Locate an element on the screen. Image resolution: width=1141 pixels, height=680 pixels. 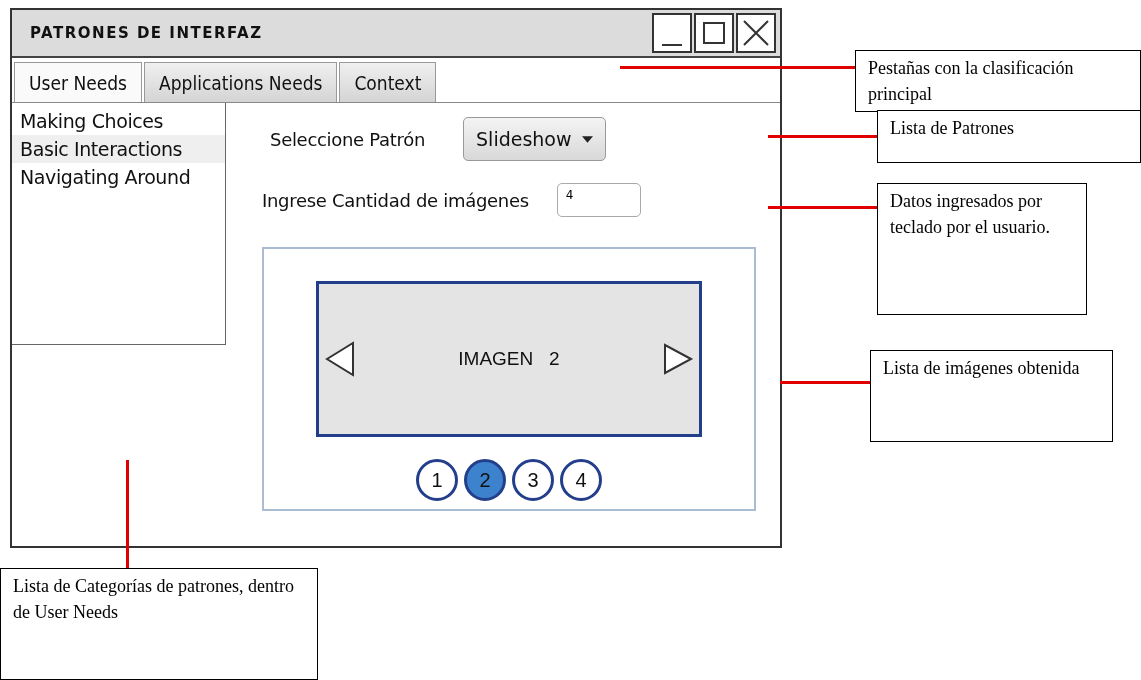
pattern-dropdown: Slideshow is located at coordinates (534, 139).